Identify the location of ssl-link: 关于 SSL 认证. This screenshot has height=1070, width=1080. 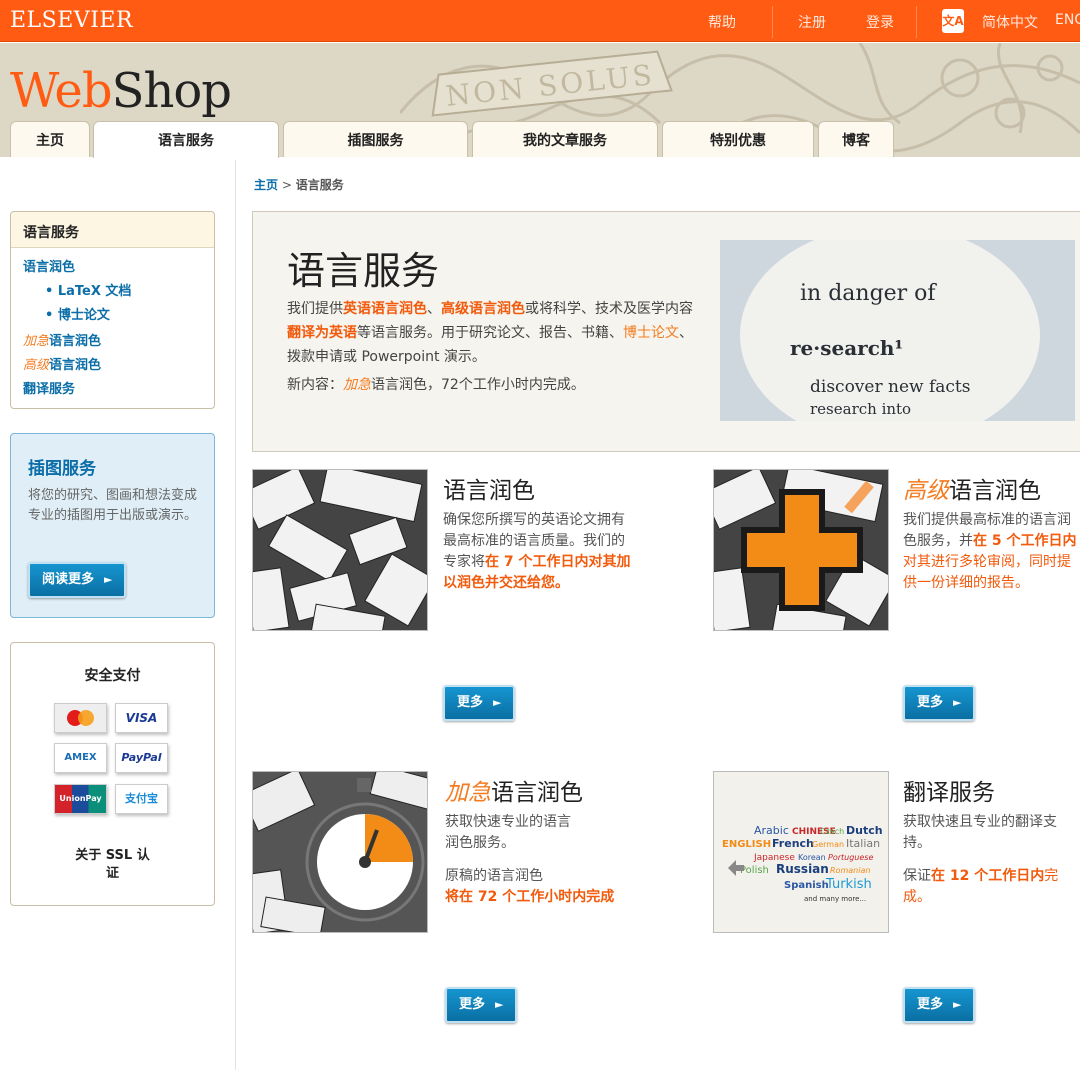
(112, 865).